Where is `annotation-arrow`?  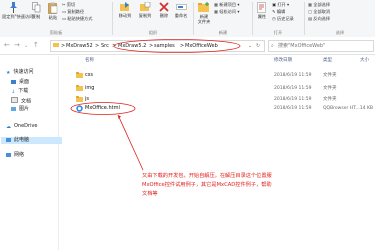 annotation-arrow is located at coordinates (130, 142).